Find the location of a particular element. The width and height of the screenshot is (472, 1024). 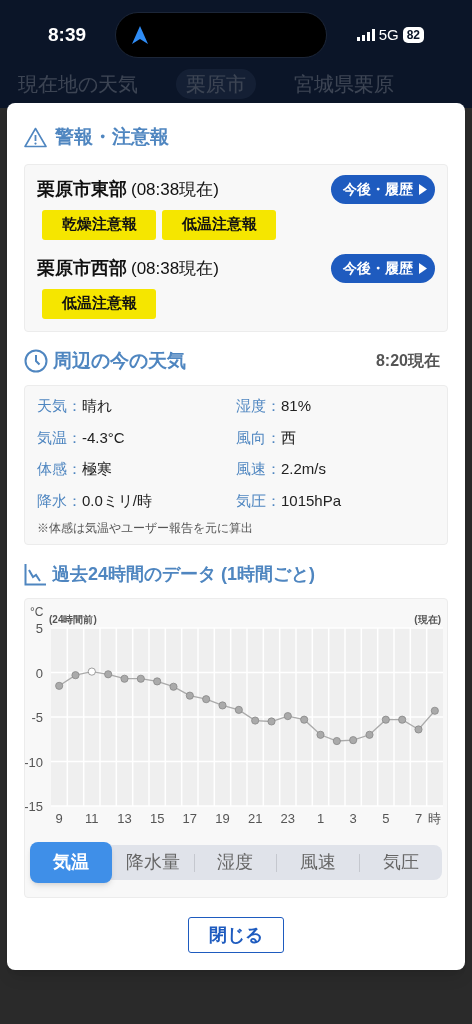

battery-level: 82 is located at coordinates (413, 35).